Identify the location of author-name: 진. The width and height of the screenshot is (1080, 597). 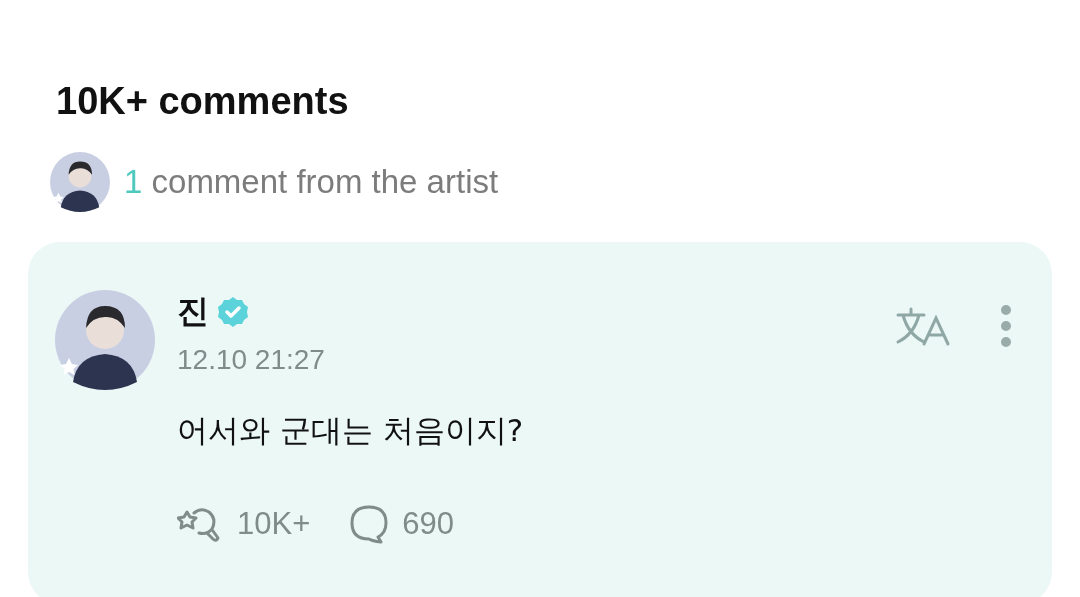
(193, 311).